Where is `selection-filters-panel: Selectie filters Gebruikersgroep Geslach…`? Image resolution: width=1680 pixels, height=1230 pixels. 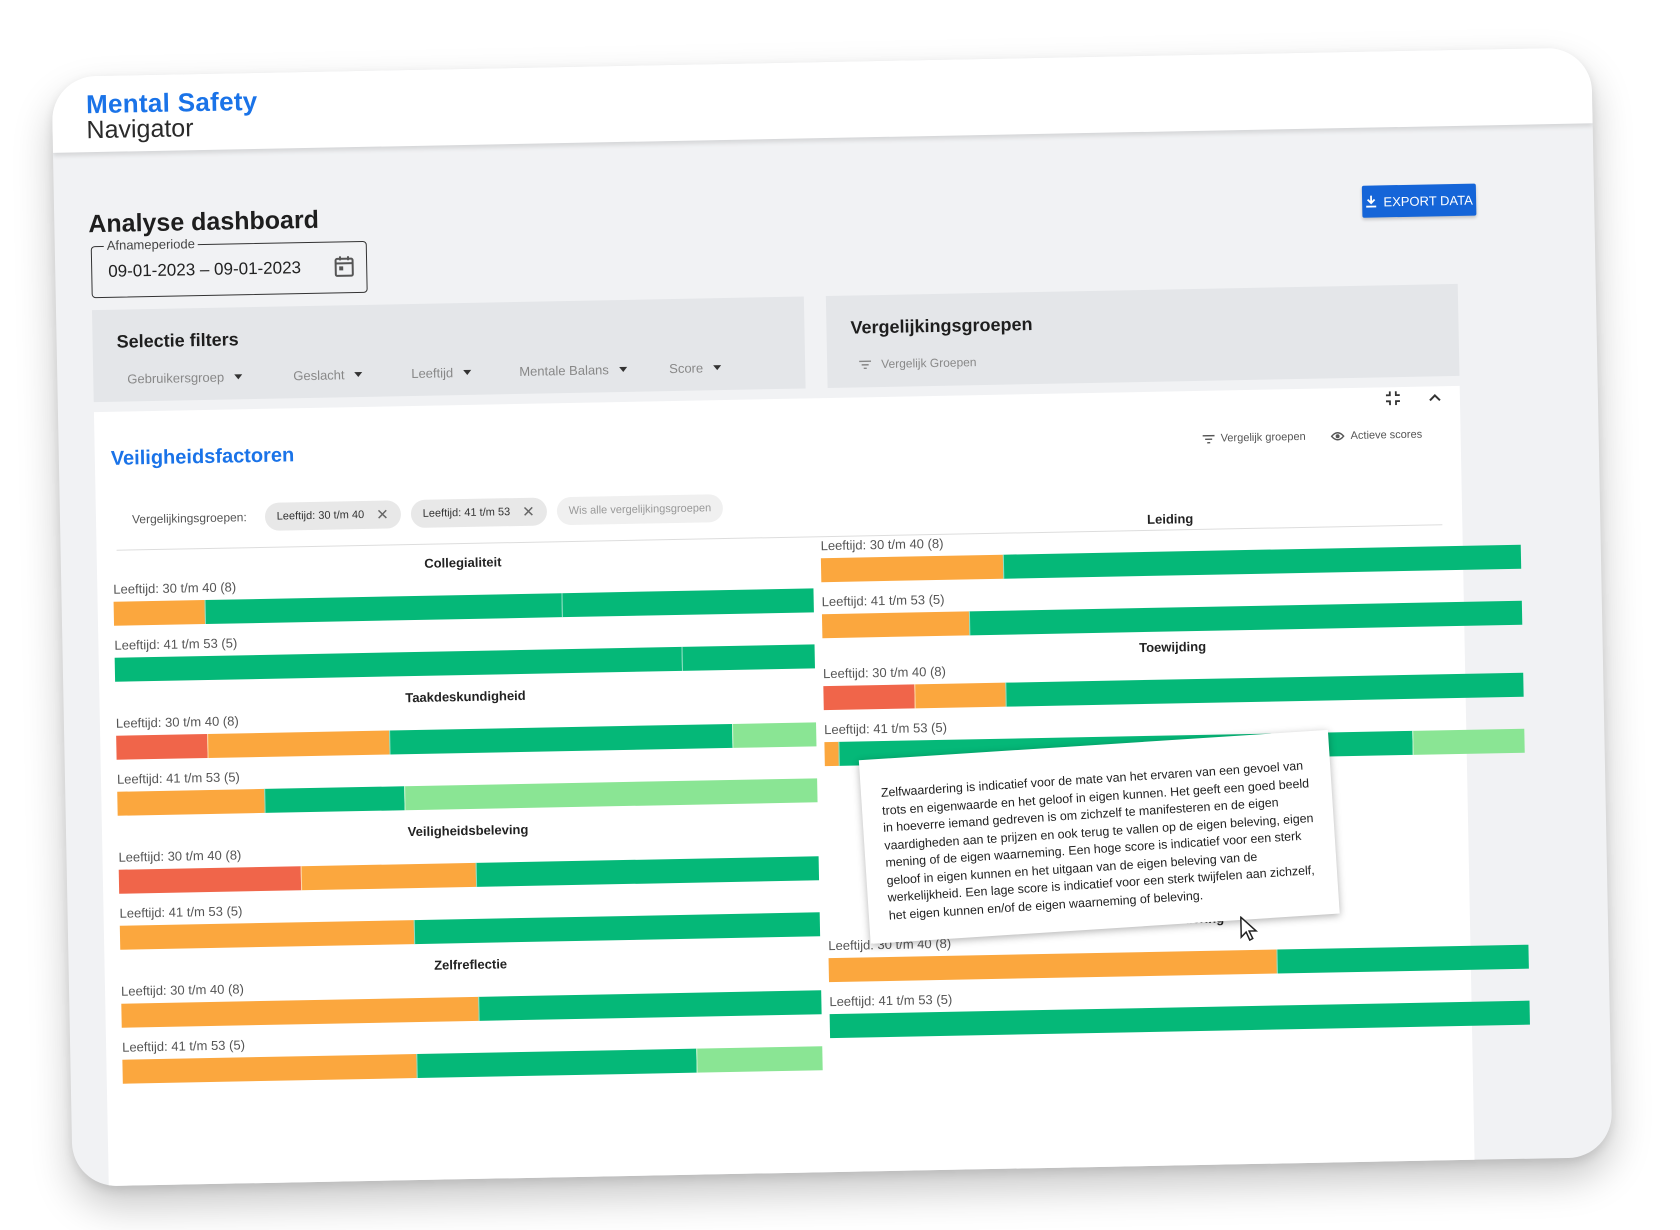 selection-filters-panel: Selectie filters Gebruikersgroep Geslach… is located at coordinates (448, 349).